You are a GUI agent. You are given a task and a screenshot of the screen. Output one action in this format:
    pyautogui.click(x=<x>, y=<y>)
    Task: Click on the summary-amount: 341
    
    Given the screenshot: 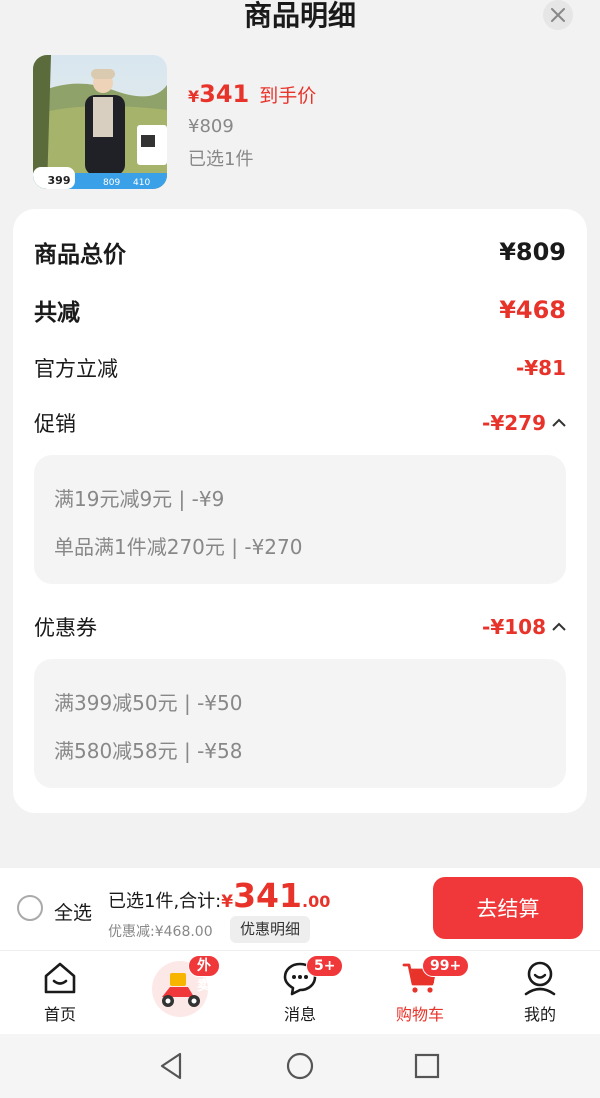 What is the action you would take?
    pyautogui.click(x=267, y=895)
    